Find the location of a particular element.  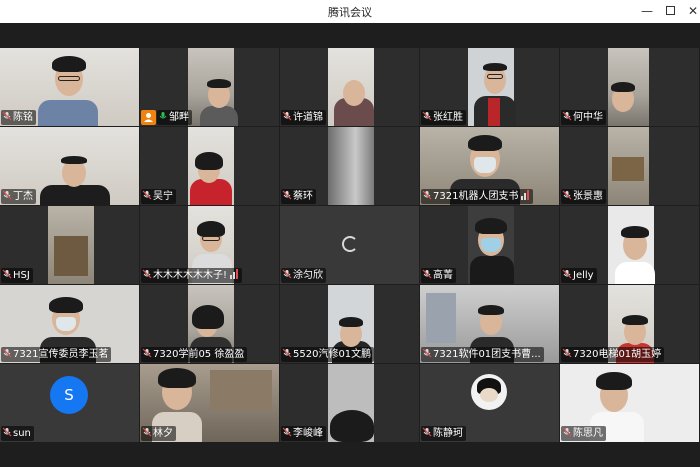

participant-name: 陈静珂 is located at coordinates (443, 433).